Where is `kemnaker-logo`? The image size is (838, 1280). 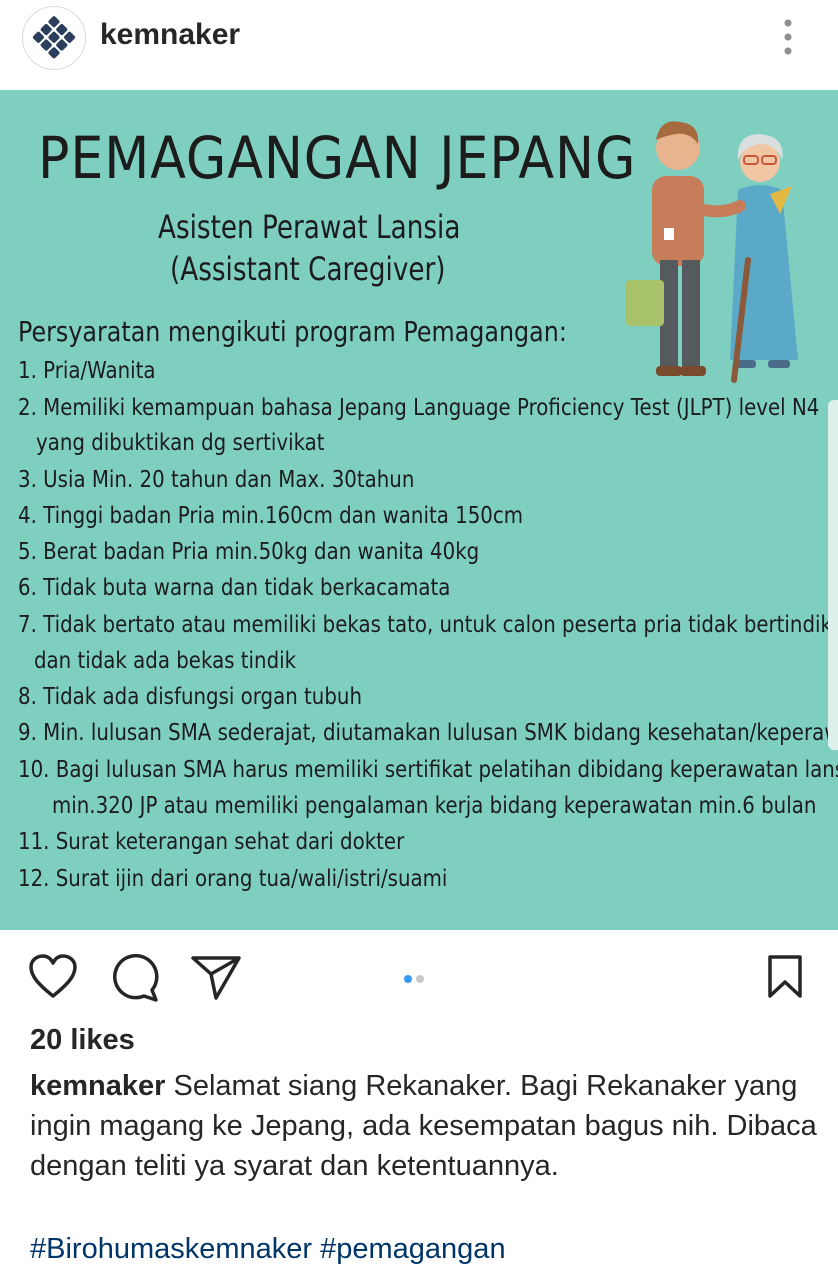
kemnaker-logo is located at coordinates (54, 37).